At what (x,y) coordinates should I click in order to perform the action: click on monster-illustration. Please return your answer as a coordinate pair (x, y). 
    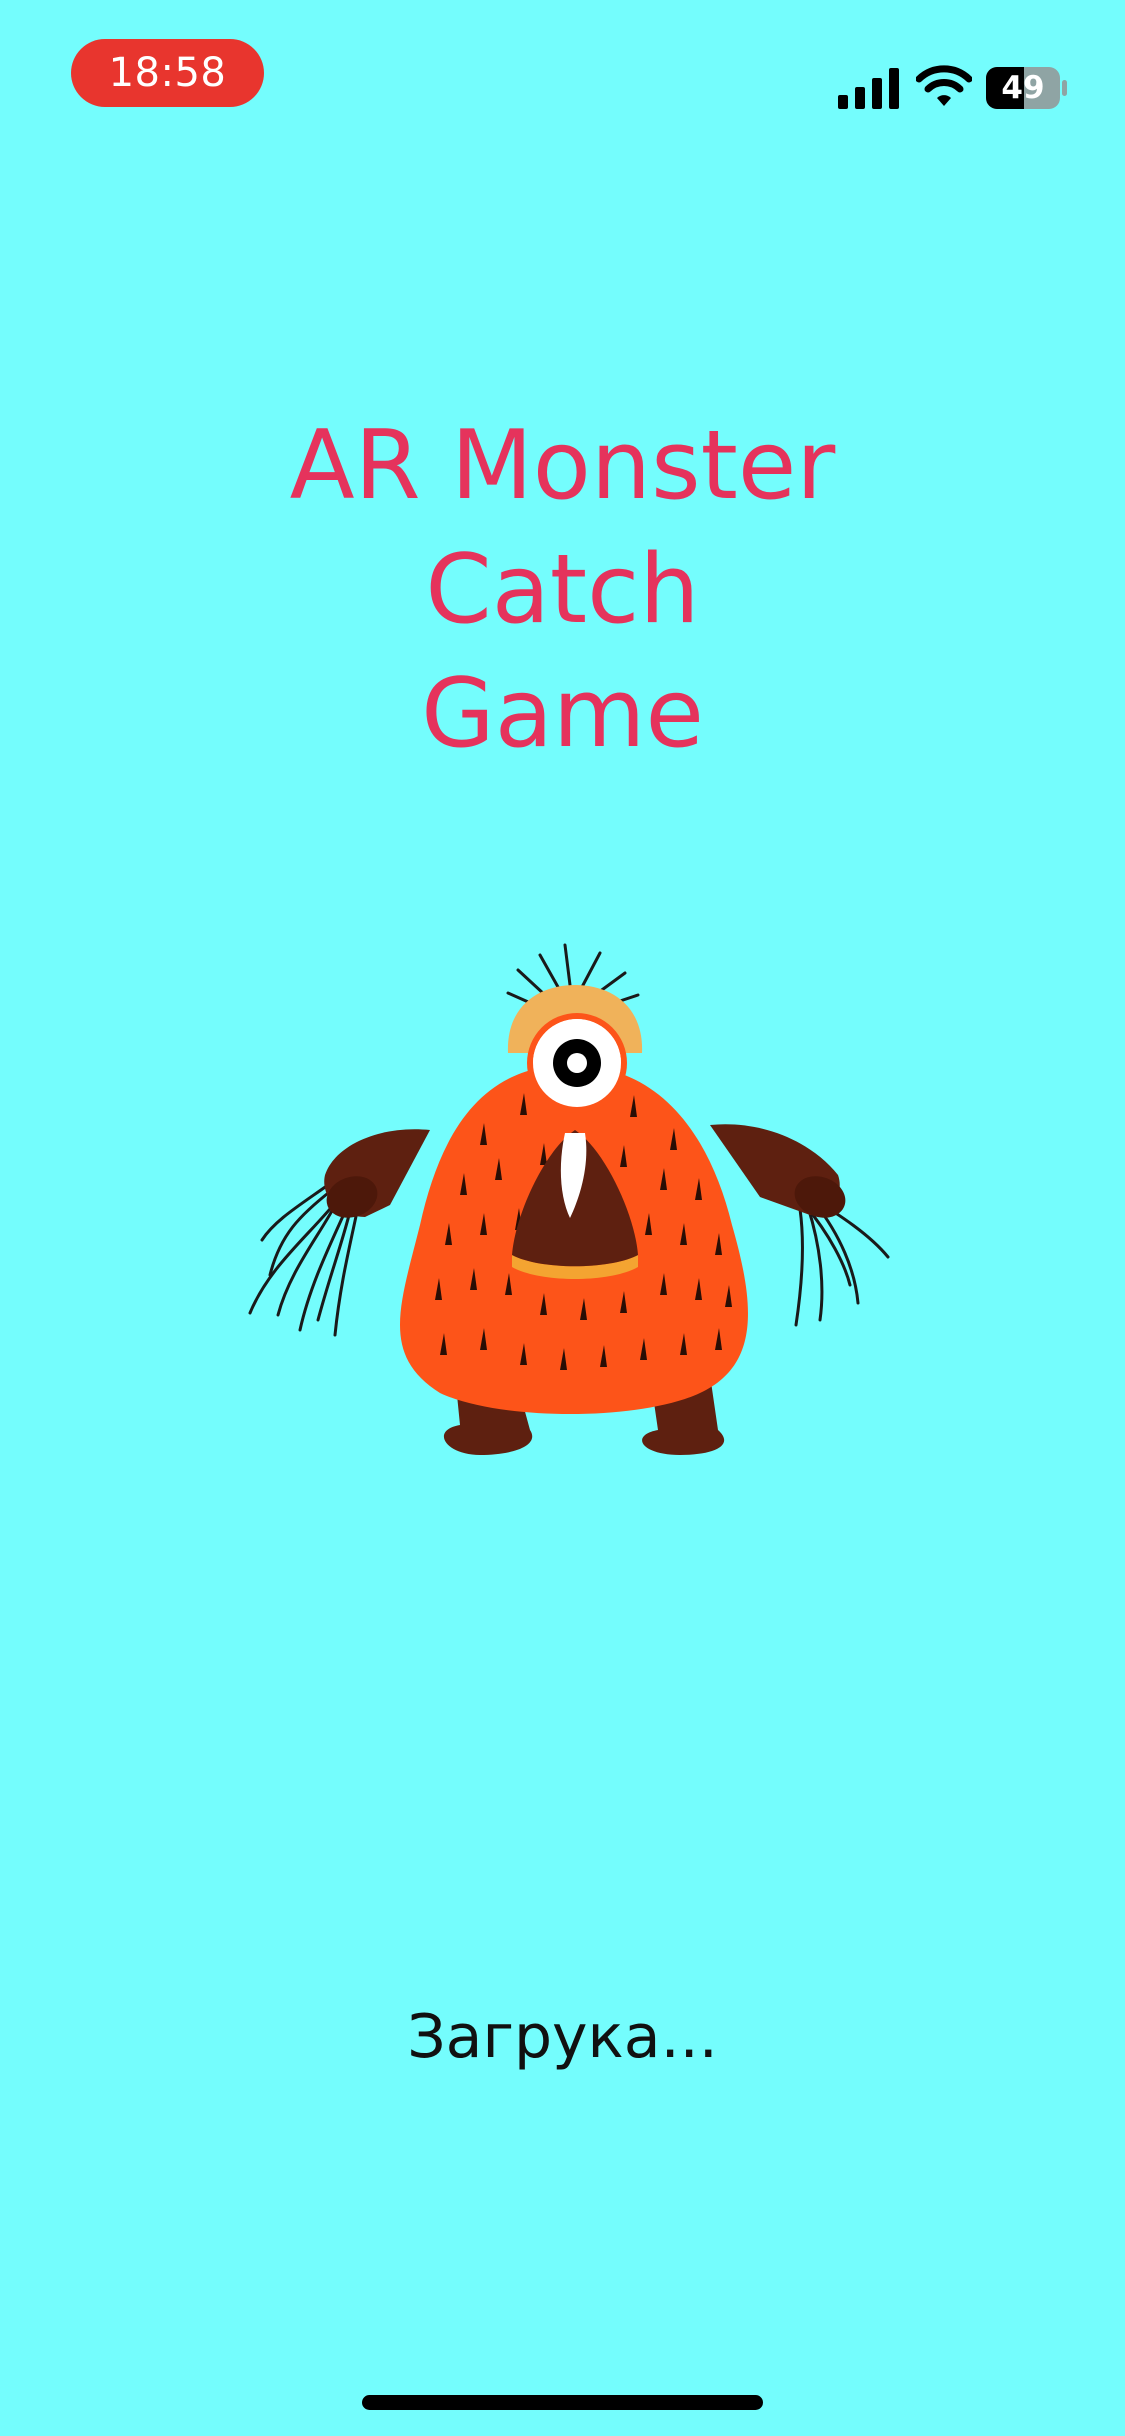
    Looking at the image, I should click on (569, 1199).